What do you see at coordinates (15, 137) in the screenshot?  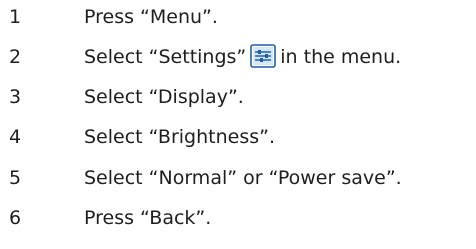 I see `step-number: 4` at bounding box center [15, 137].